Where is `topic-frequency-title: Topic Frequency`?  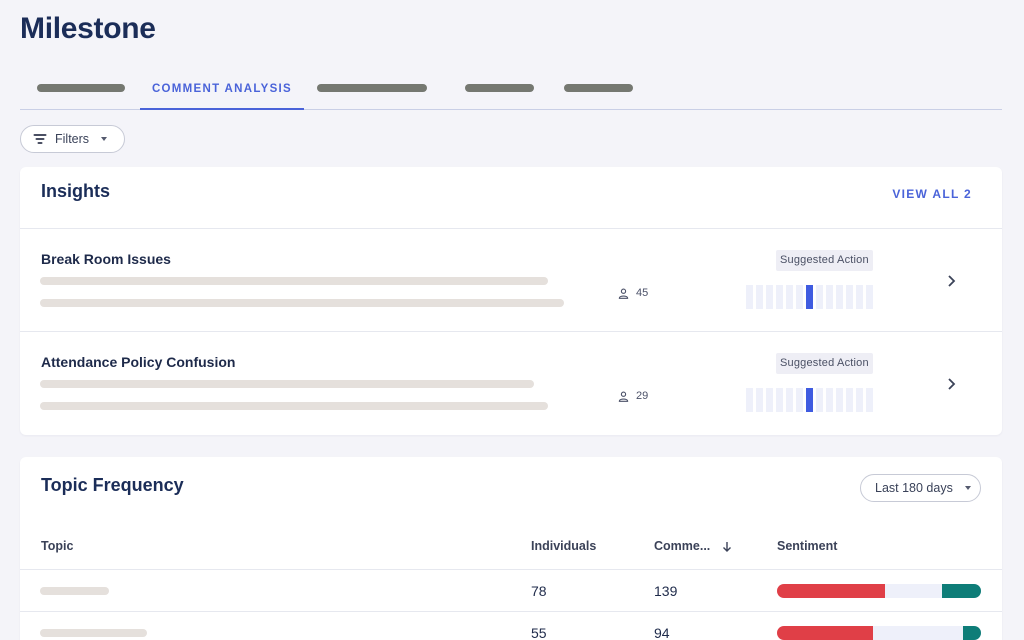
topic-frequency-title: Topic Frequency is located at coordinates (112, 485).